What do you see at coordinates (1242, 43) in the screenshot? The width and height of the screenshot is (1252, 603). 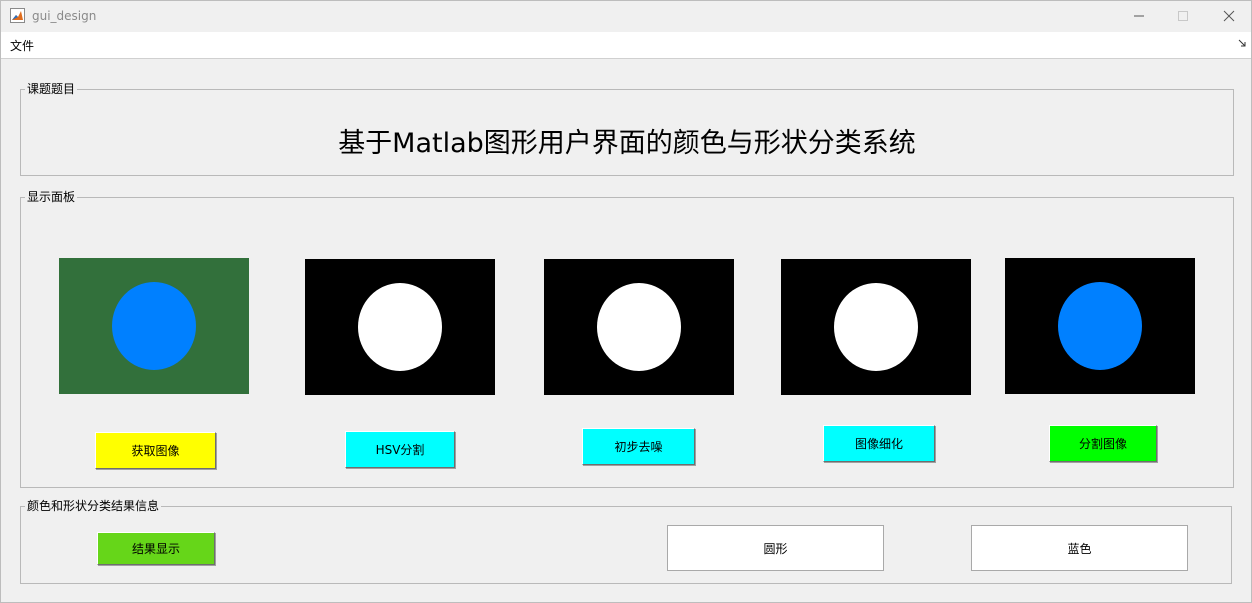 I see `toolbar-toggle-icon` at bounding box center [1242, 43].